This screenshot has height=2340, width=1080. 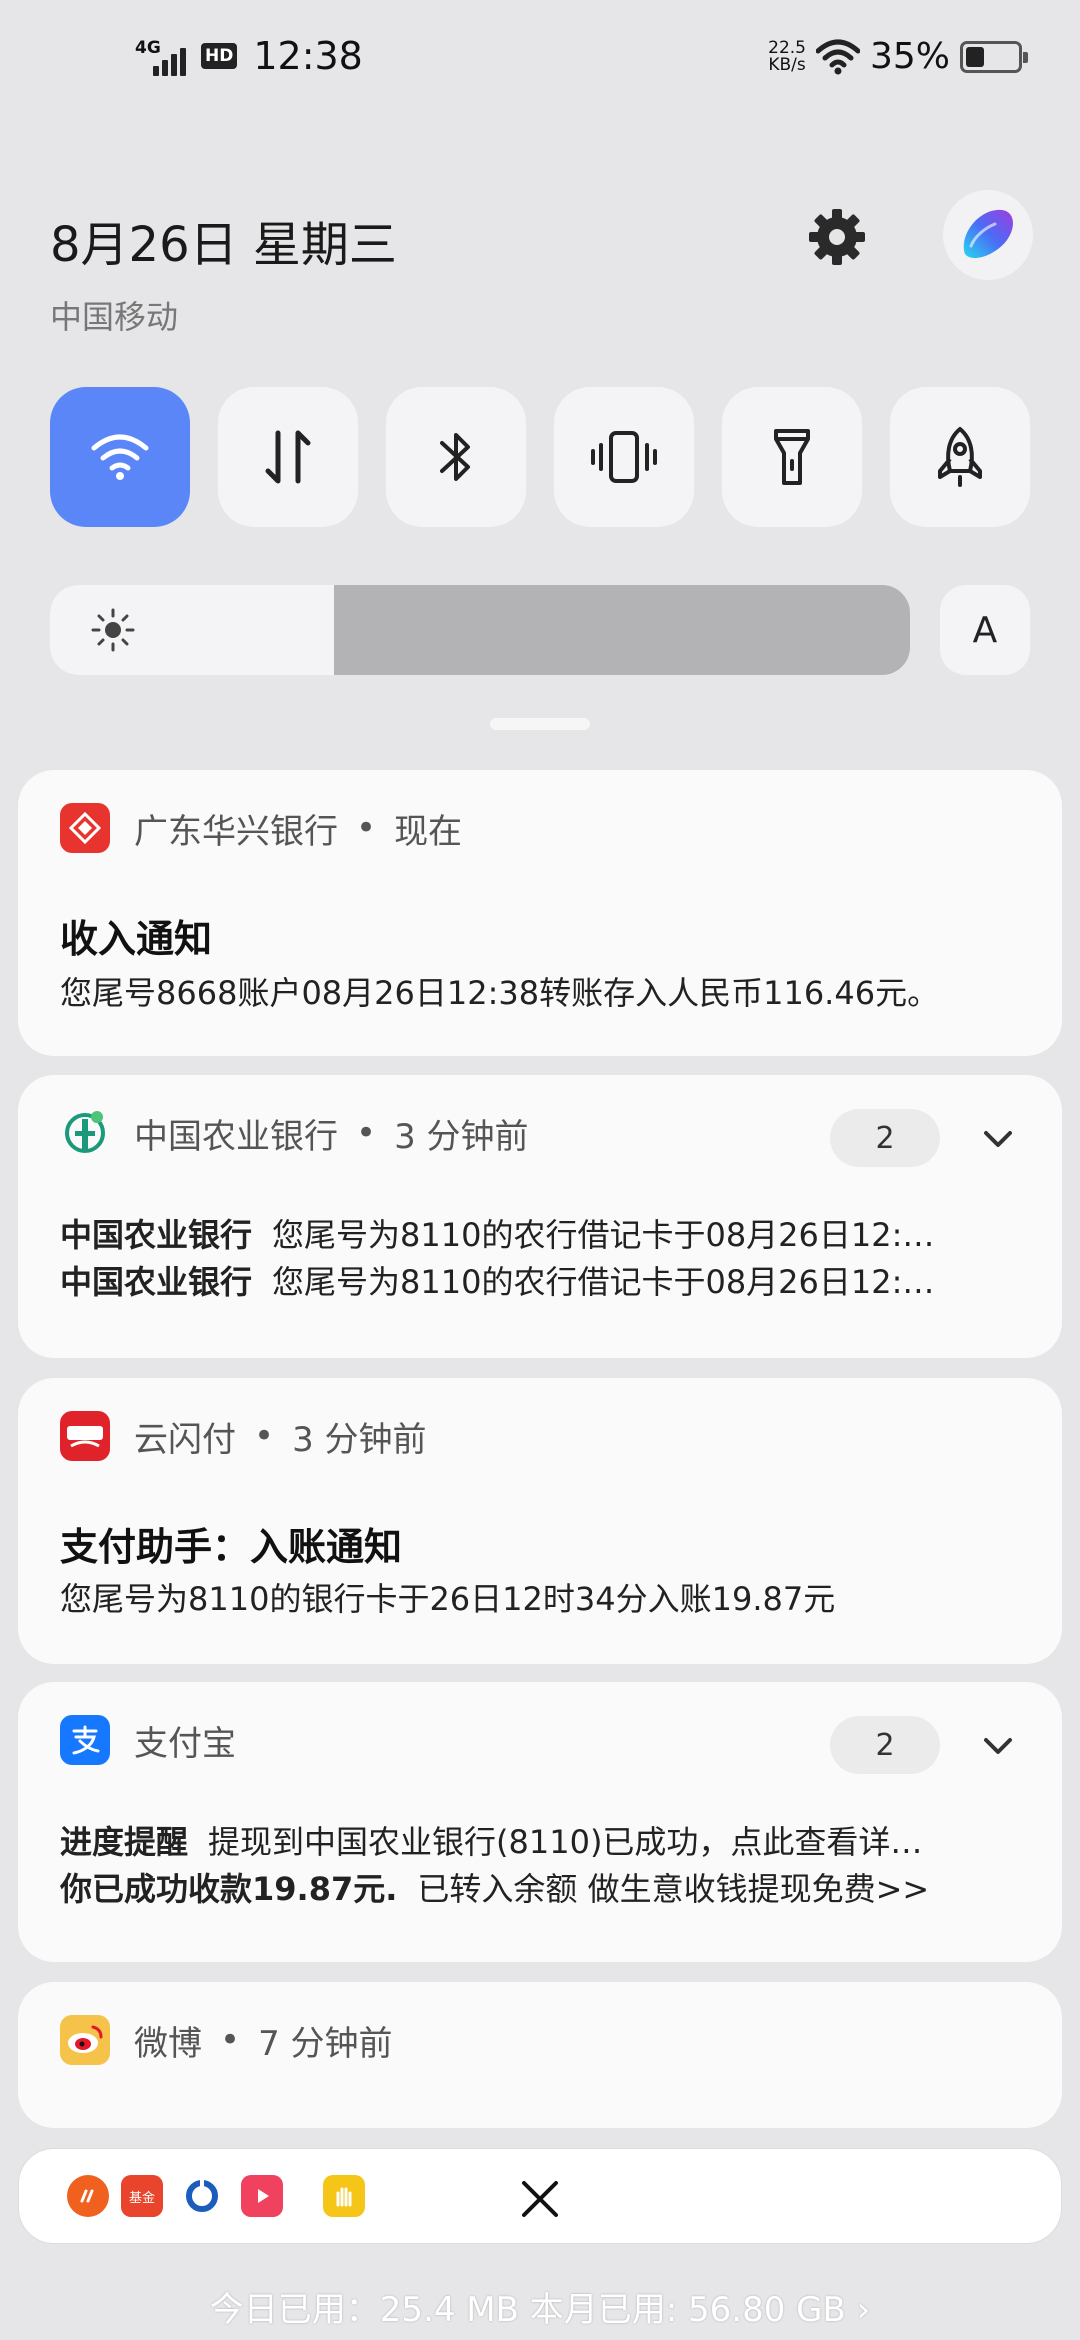 I want to click on data-usage-label: 今日已用：25.4 MB 本月已用: 56.80 GB ›, so click(x=540, y=2306).